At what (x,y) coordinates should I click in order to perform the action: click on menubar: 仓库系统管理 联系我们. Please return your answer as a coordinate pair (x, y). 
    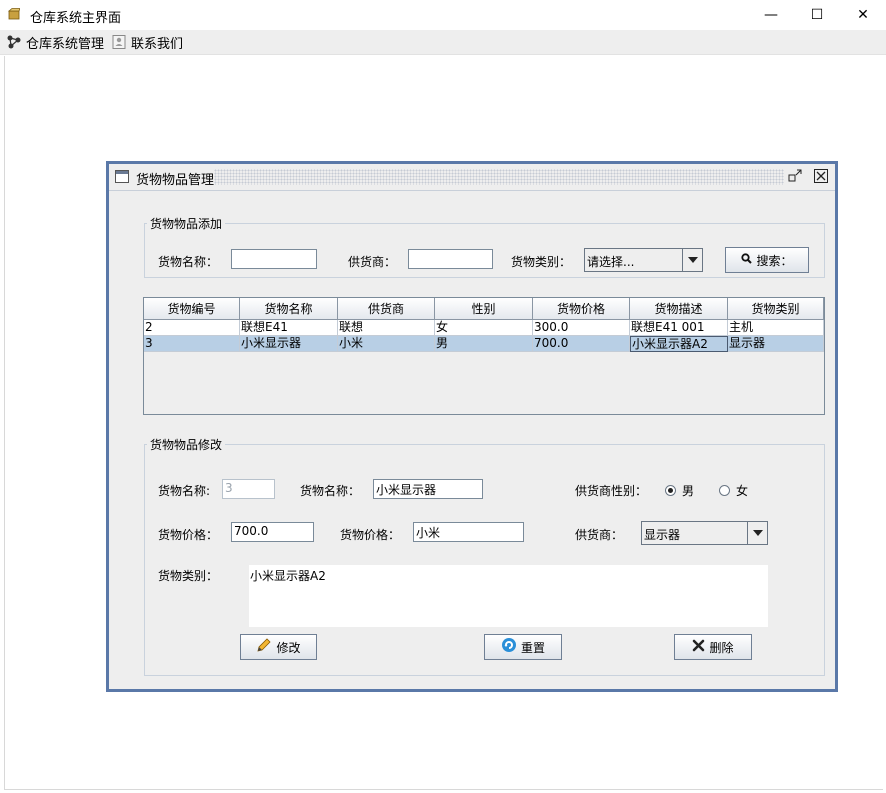
    Looking at the image, I should click on (443, 42).